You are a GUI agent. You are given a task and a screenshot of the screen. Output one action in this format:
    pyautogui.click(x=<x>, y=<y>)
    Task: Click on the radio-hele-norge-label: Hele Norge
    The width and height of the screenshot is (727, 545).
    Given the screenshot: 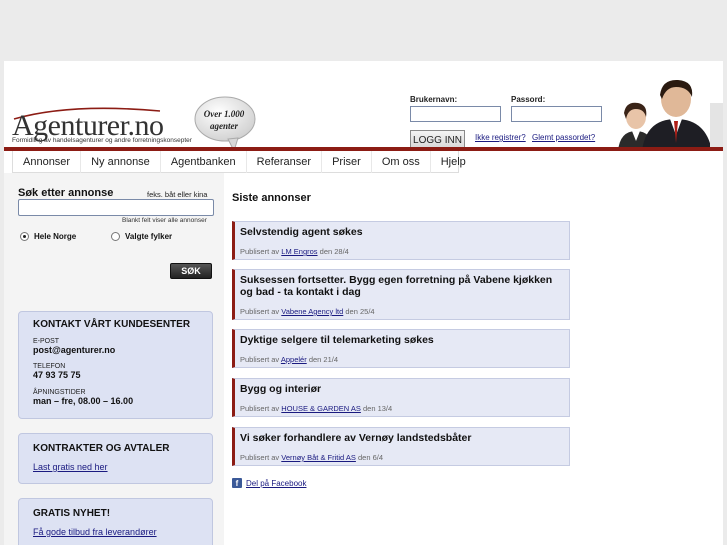 What is the action you would take?
    pyautogui.click(x=55, y=236)
    